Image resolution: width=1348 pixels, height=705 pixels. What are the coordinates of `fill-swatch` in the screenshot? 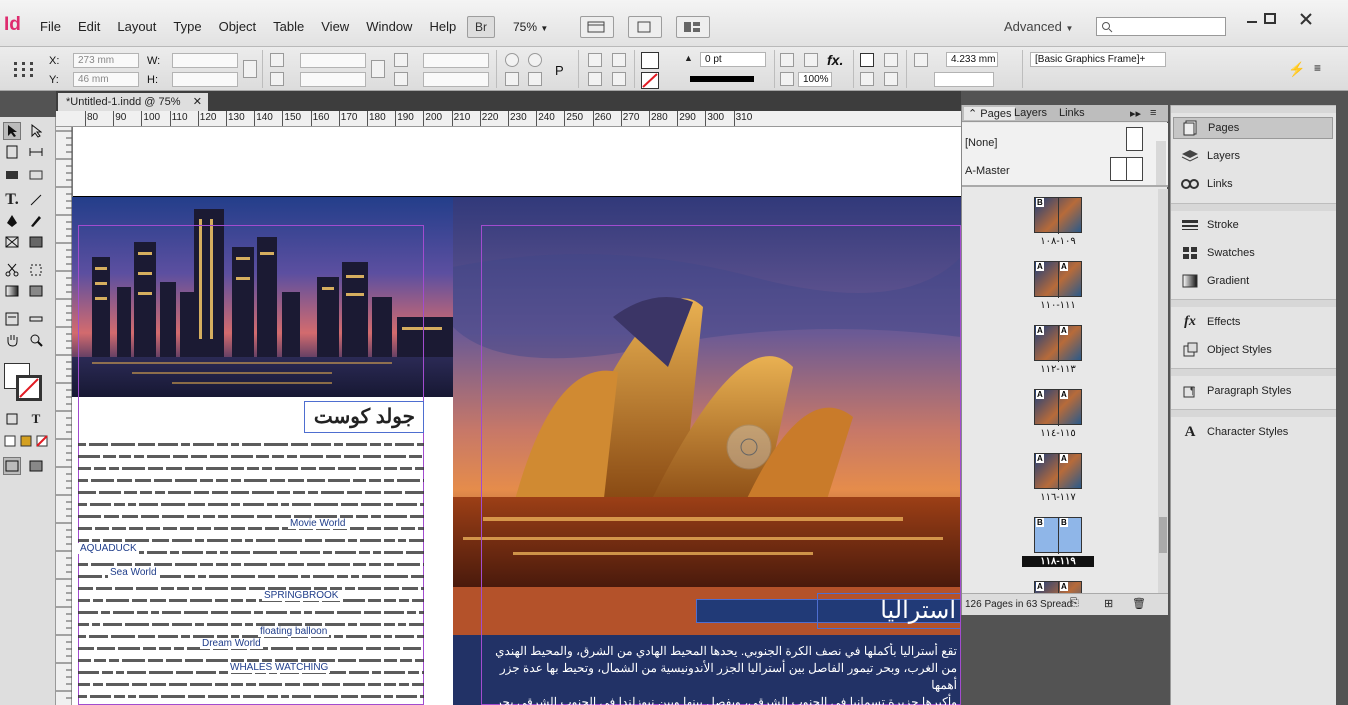 It's located at (650, 60).